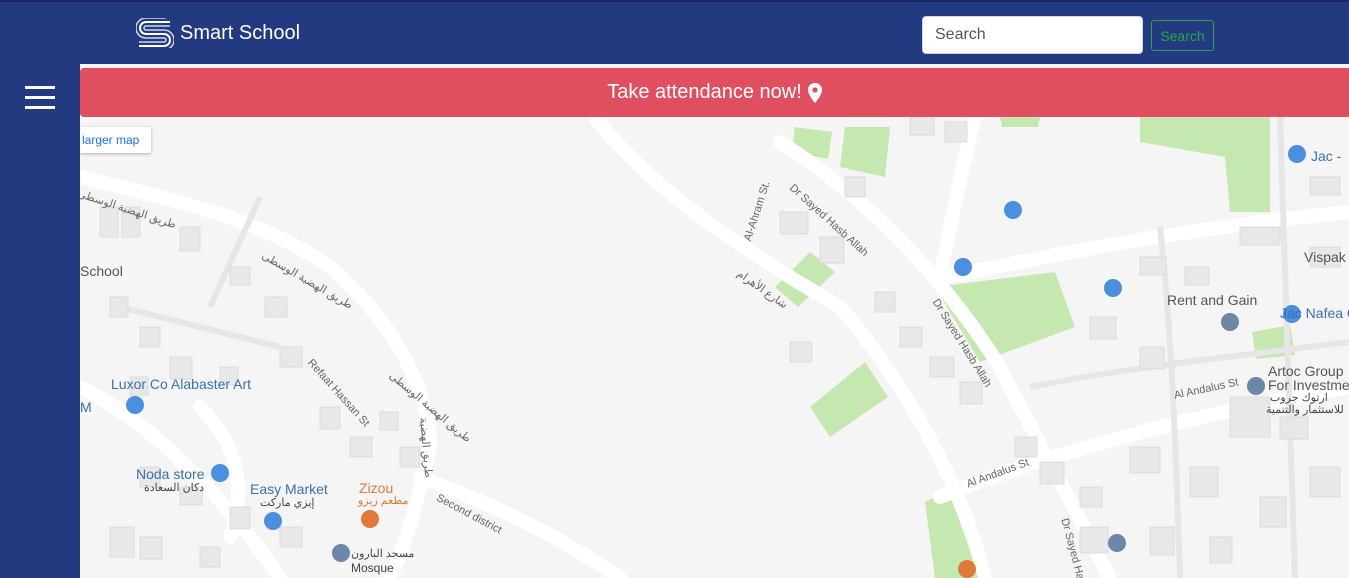  I want to click on menu-toggle-icon, so click(40, 98).